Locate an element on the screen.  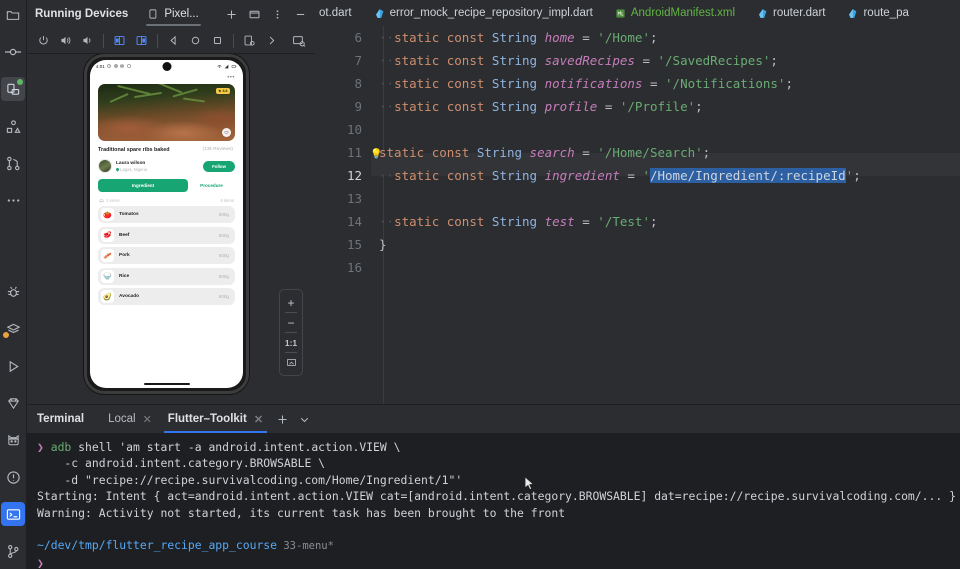
screenshot-button is located at coordinates (249, 40).